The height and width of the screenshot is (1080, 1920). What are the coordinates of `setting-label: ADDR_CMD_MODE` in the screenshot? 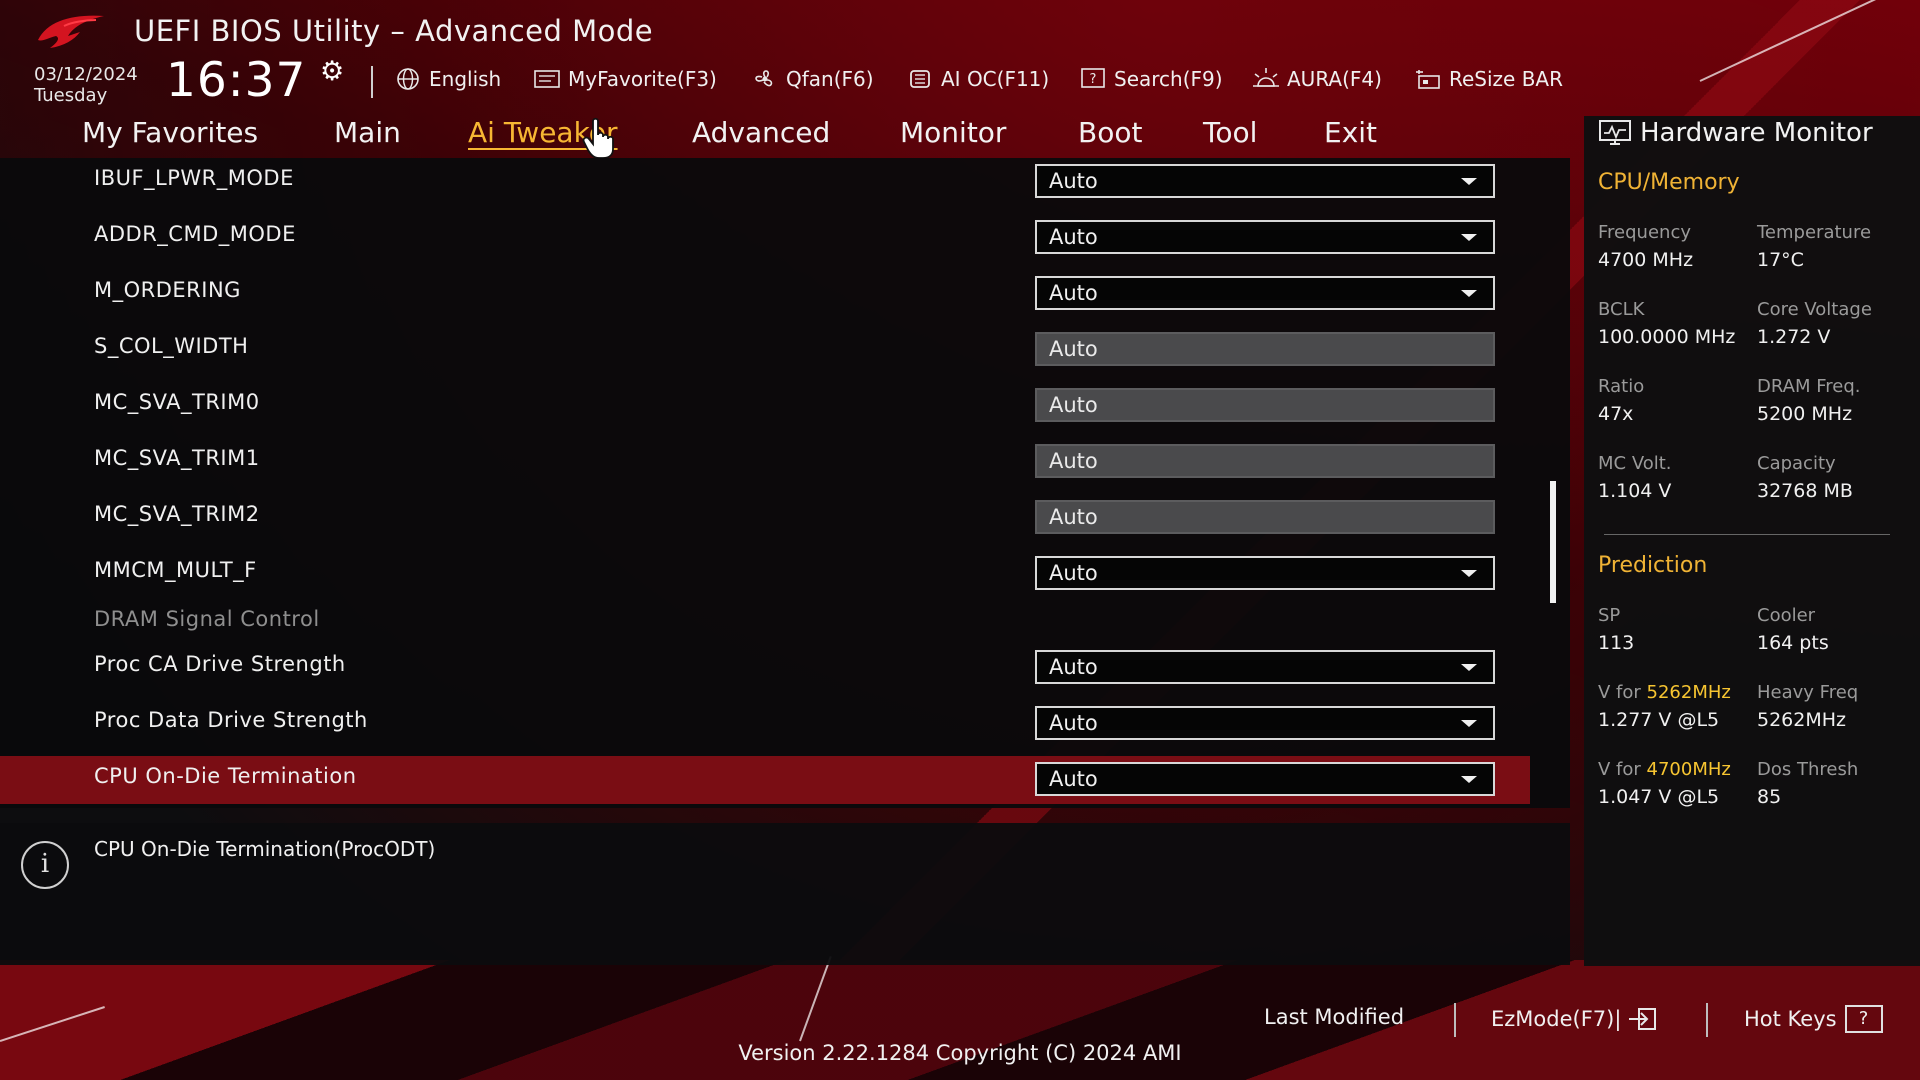 It's located at (195, 234).